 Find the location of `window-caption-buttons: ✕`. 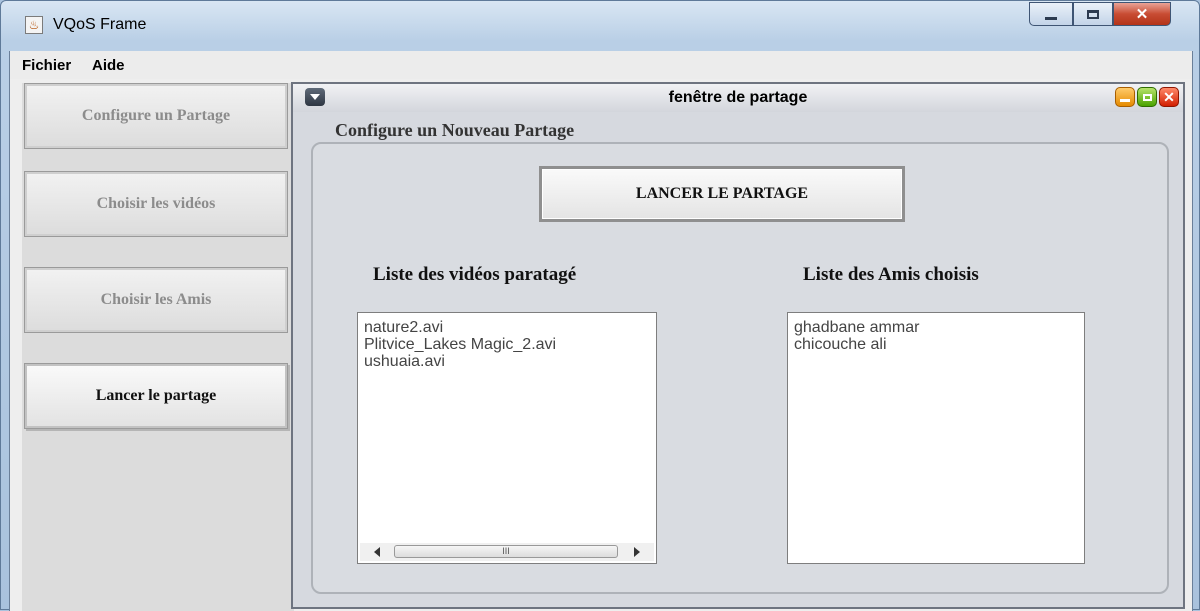

window-caption-buttons: ✕ is located at coordinates (1100, 14).